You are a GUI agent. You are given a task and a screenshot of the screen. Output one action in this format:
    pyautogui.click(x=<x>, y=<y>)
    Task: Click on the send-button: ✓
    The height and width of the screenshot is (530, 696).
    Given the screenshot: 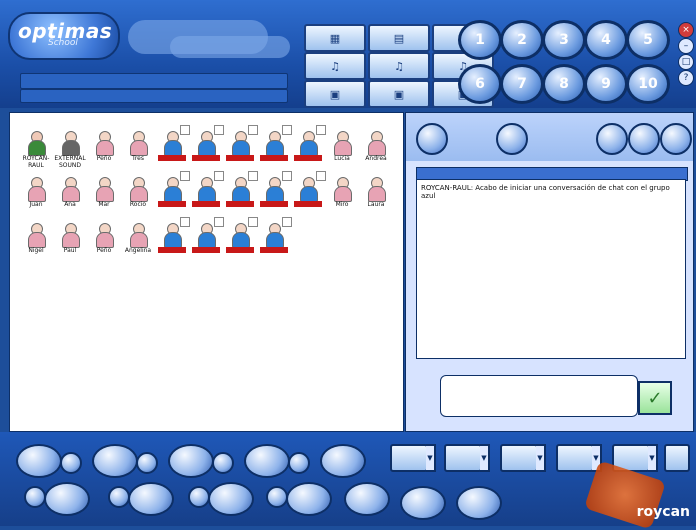 What is the action you would take?
    pyautogui.click(x=655, y=398)
    